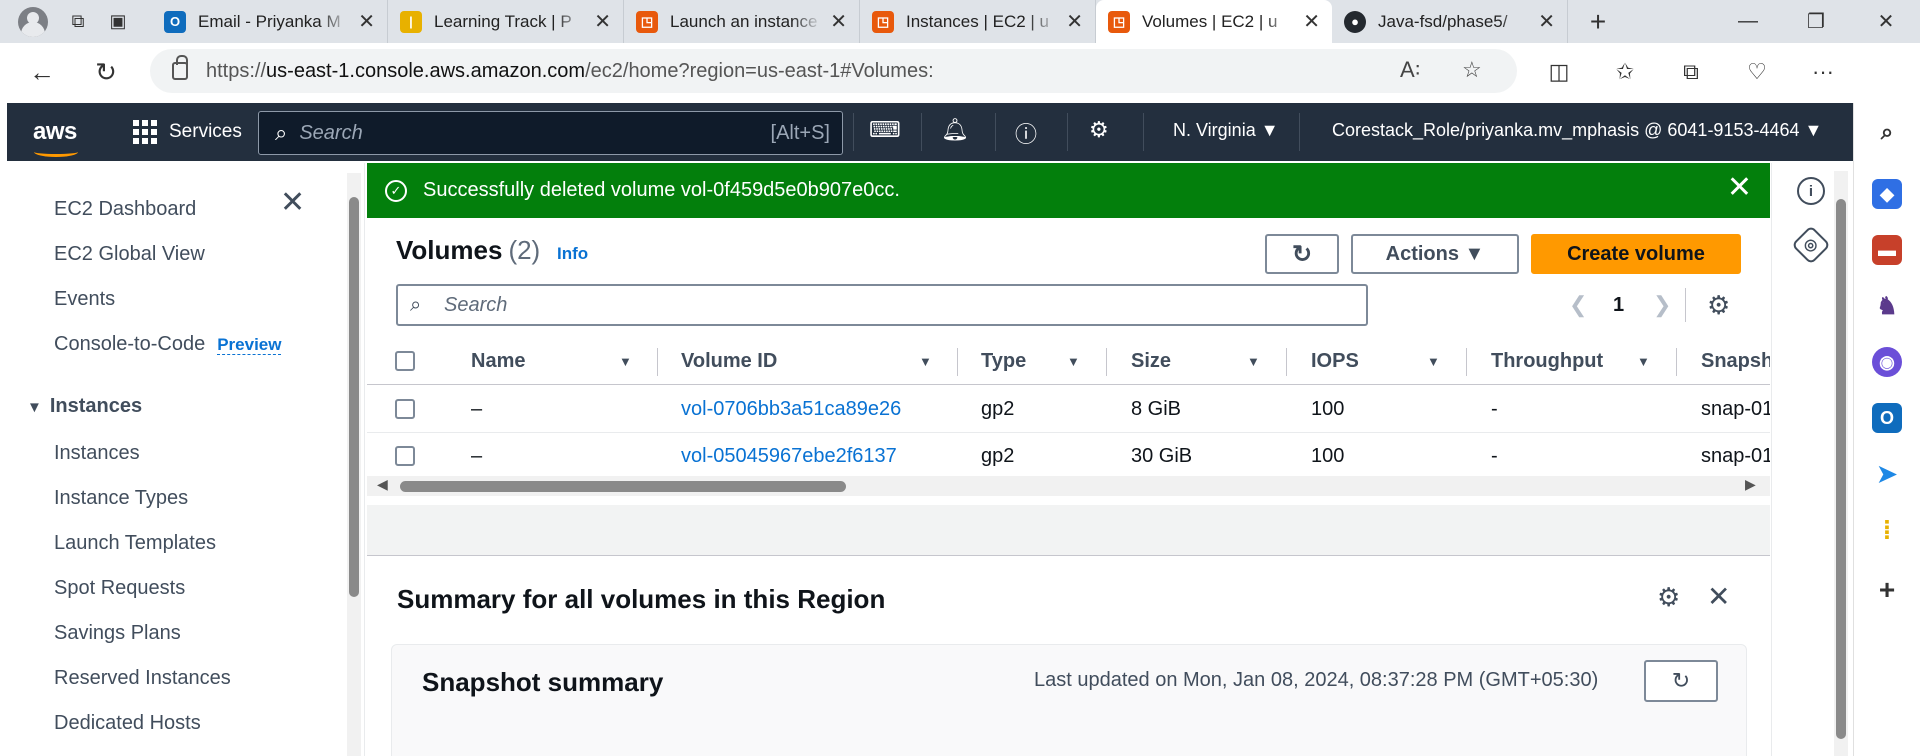 The width and height of the screenshot is (1920, 756). Describe the element at coordinates (249, 345) in the screenshot. I see `preview-badge: Preview` at that location.